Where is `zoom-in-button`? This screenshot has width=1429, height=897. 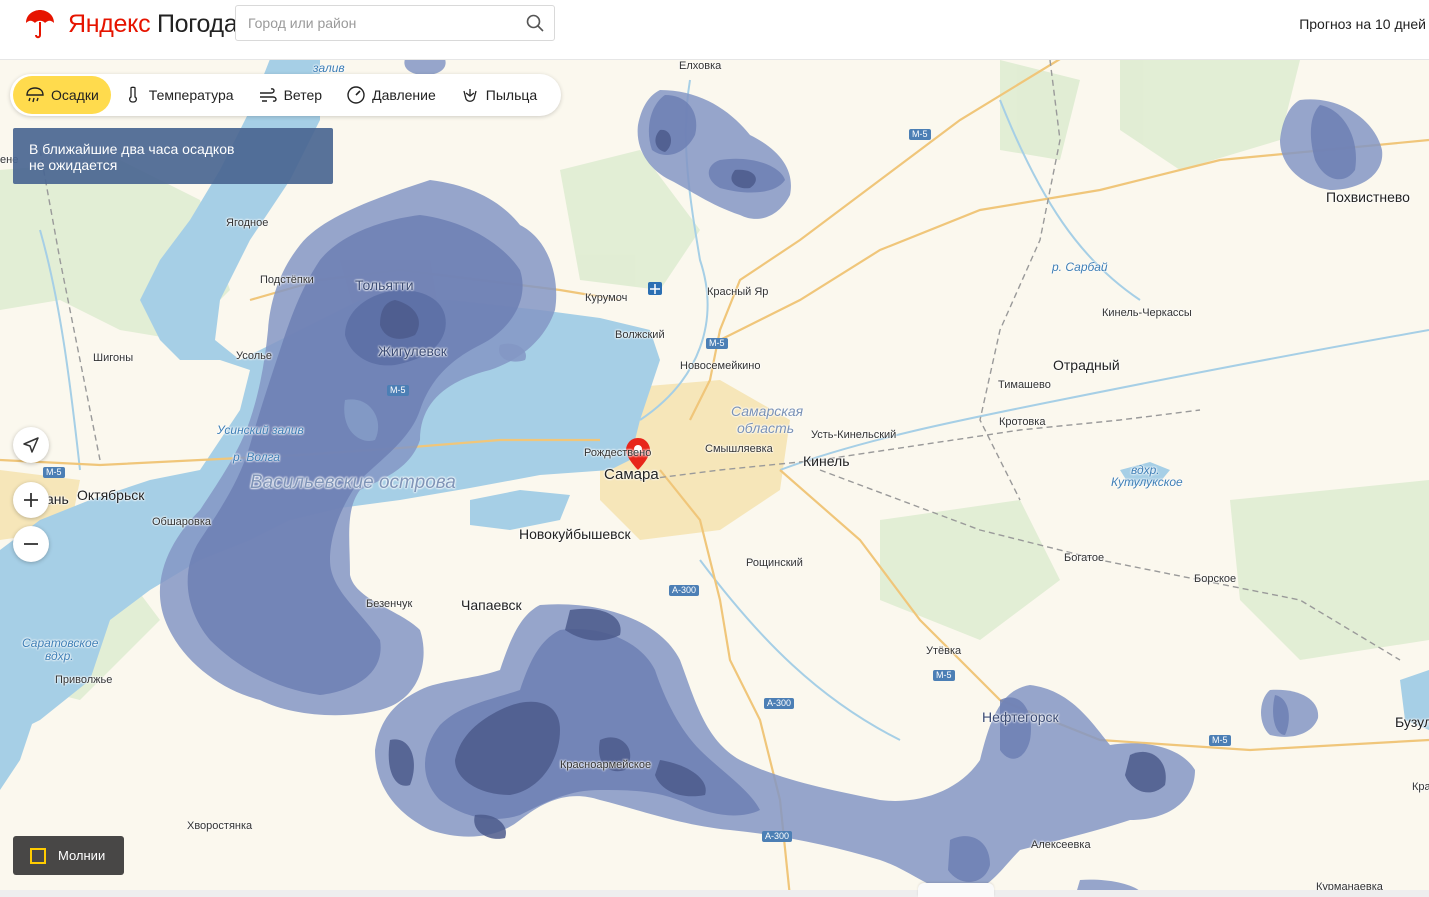 zoom-in-button is located at coordinates (31, 500).